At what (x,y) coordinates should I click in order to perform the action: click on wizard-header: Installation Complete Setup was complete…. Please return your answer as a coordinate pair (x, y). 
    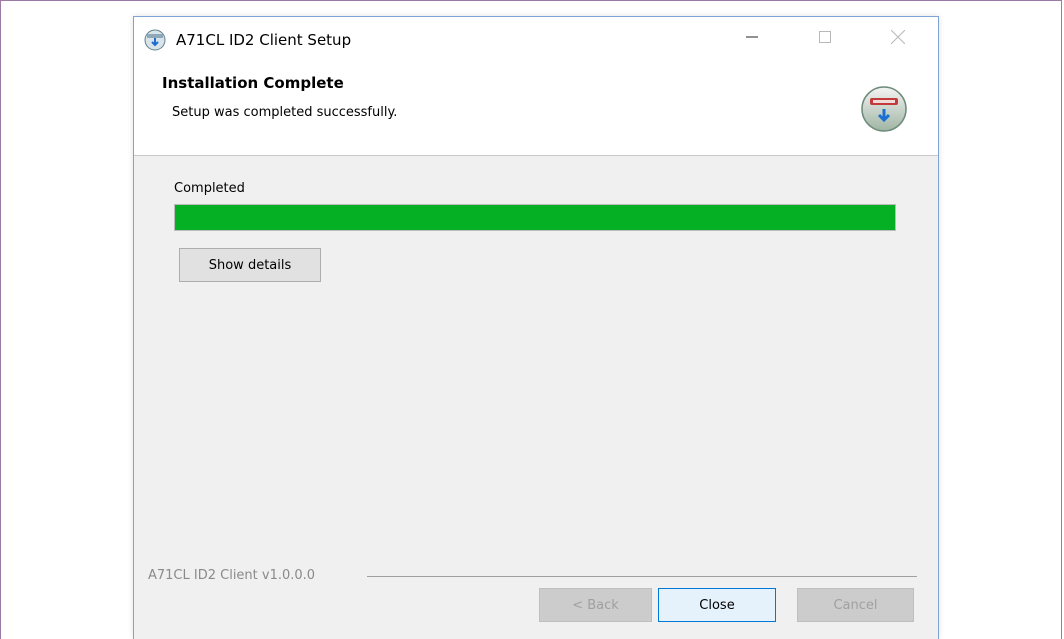
    Looking at the image, I should click on (536, 112).